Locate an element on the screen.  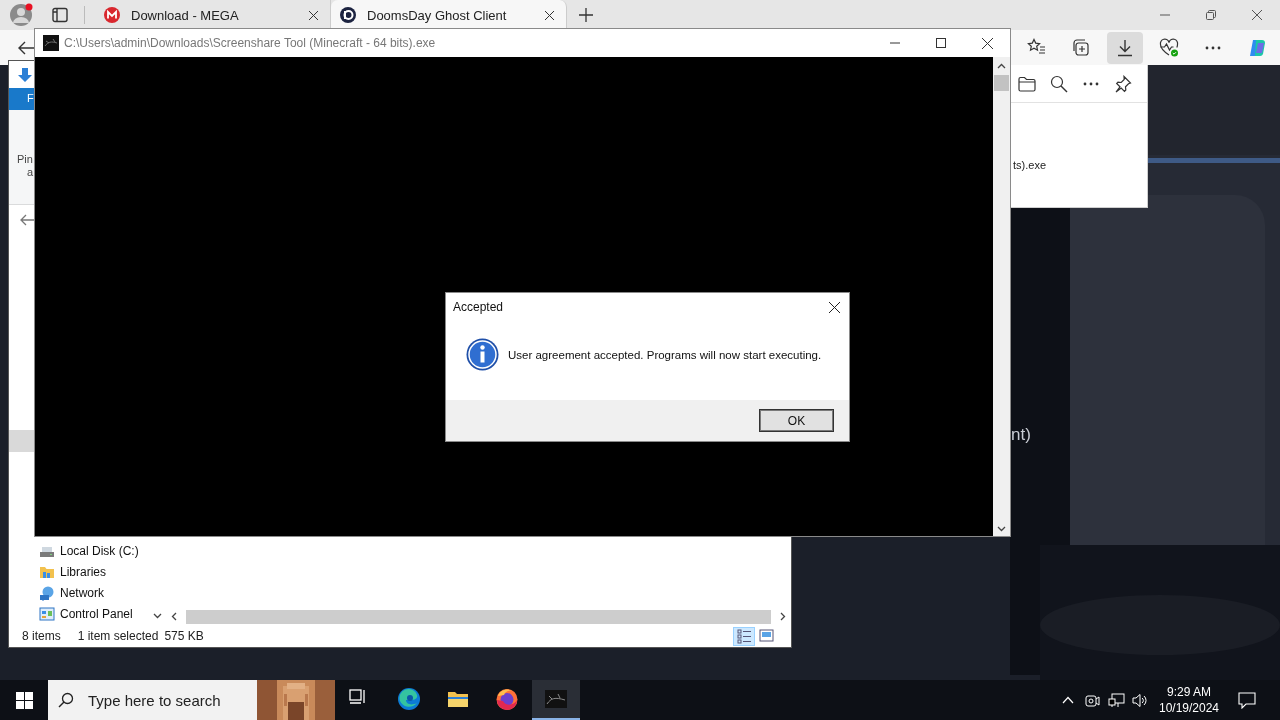
camera-icon is located at coordinates (1092, 700).